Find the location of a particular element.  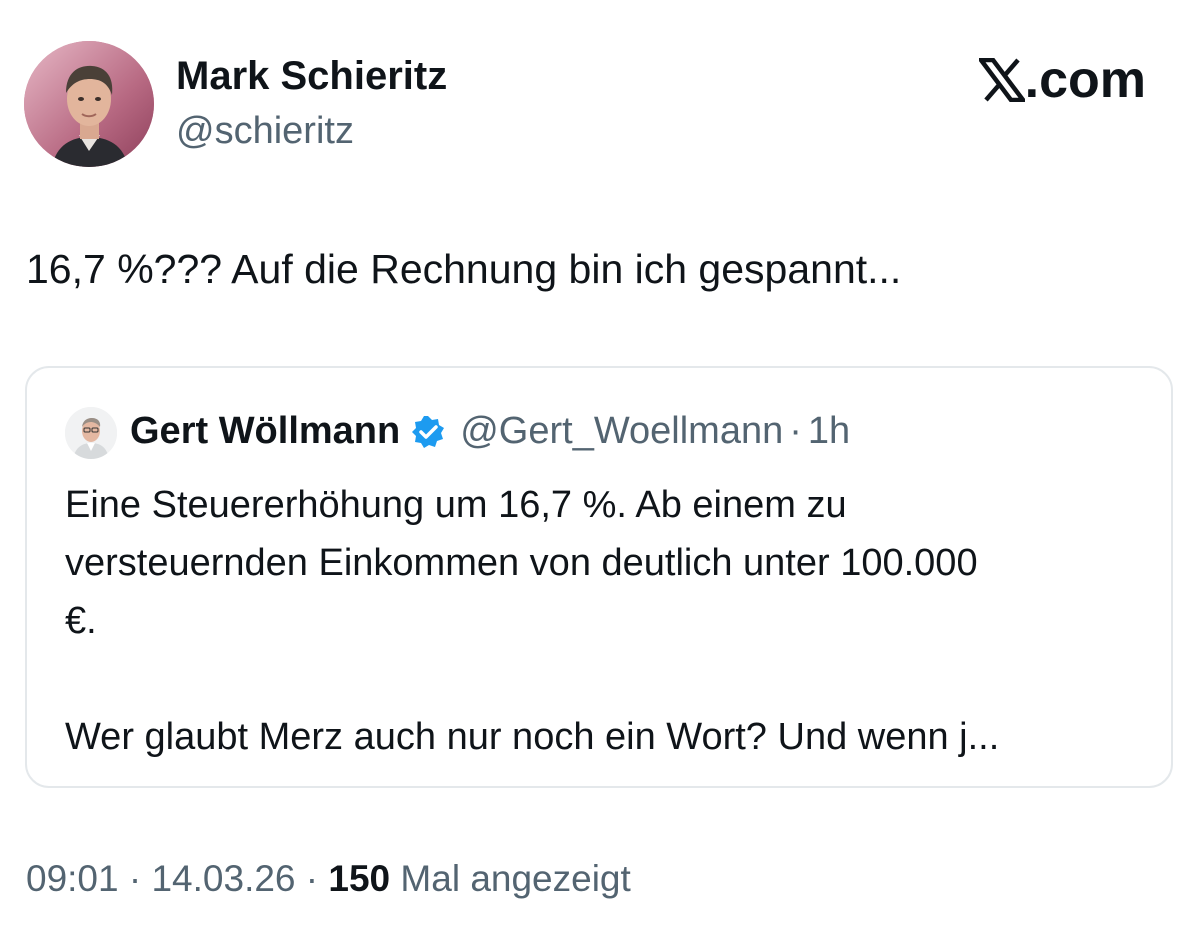

brand-logo: .com is located at coordinates (1062, 80).